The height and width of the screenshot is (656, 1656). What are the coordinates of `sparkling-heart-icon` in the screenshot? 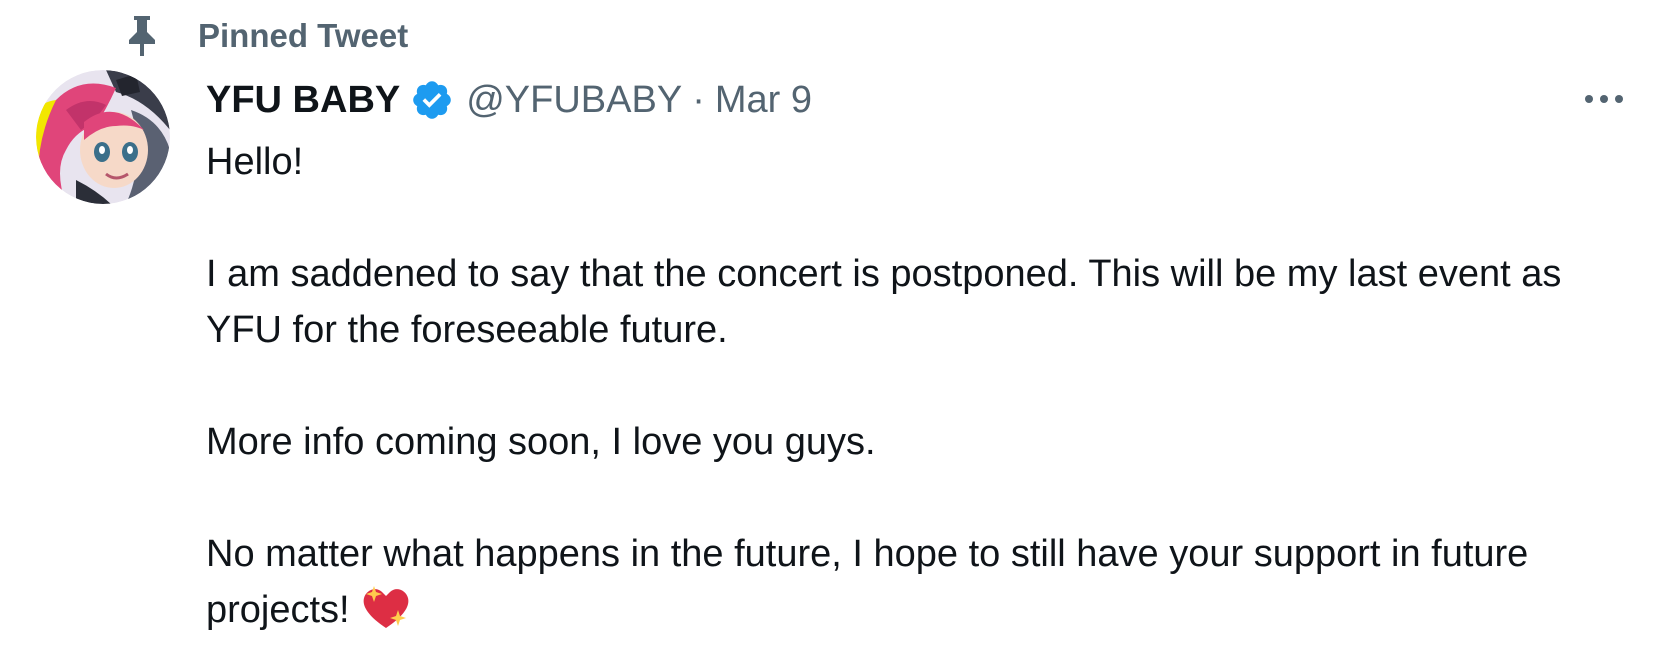 It's located at (386, 616).